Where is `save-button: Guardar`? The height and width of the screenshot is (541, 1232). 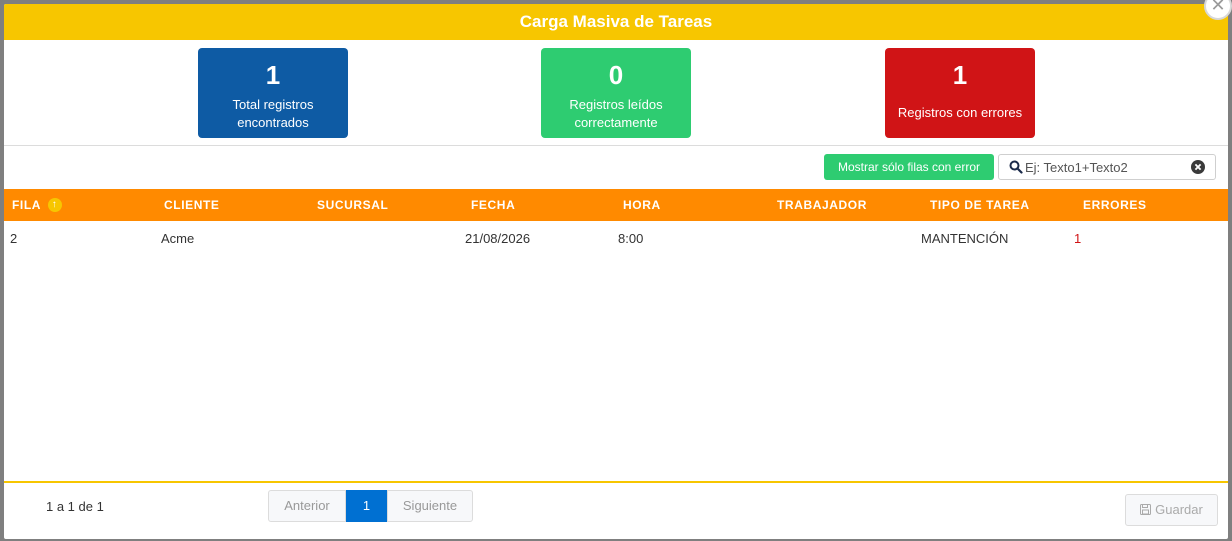 save-button: Guardar is located at coordinates (1171, 510).